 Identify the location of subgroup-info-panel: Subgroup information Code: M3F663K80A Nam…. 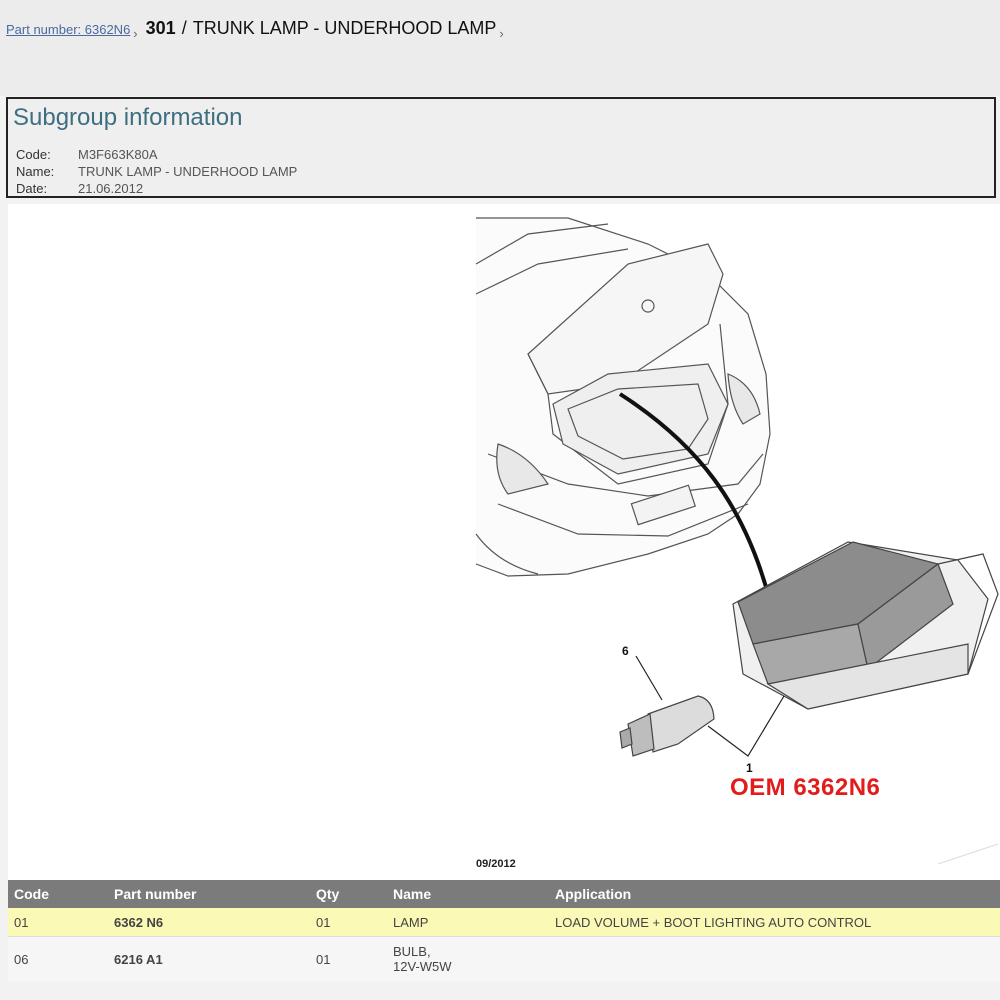
(501, 147).